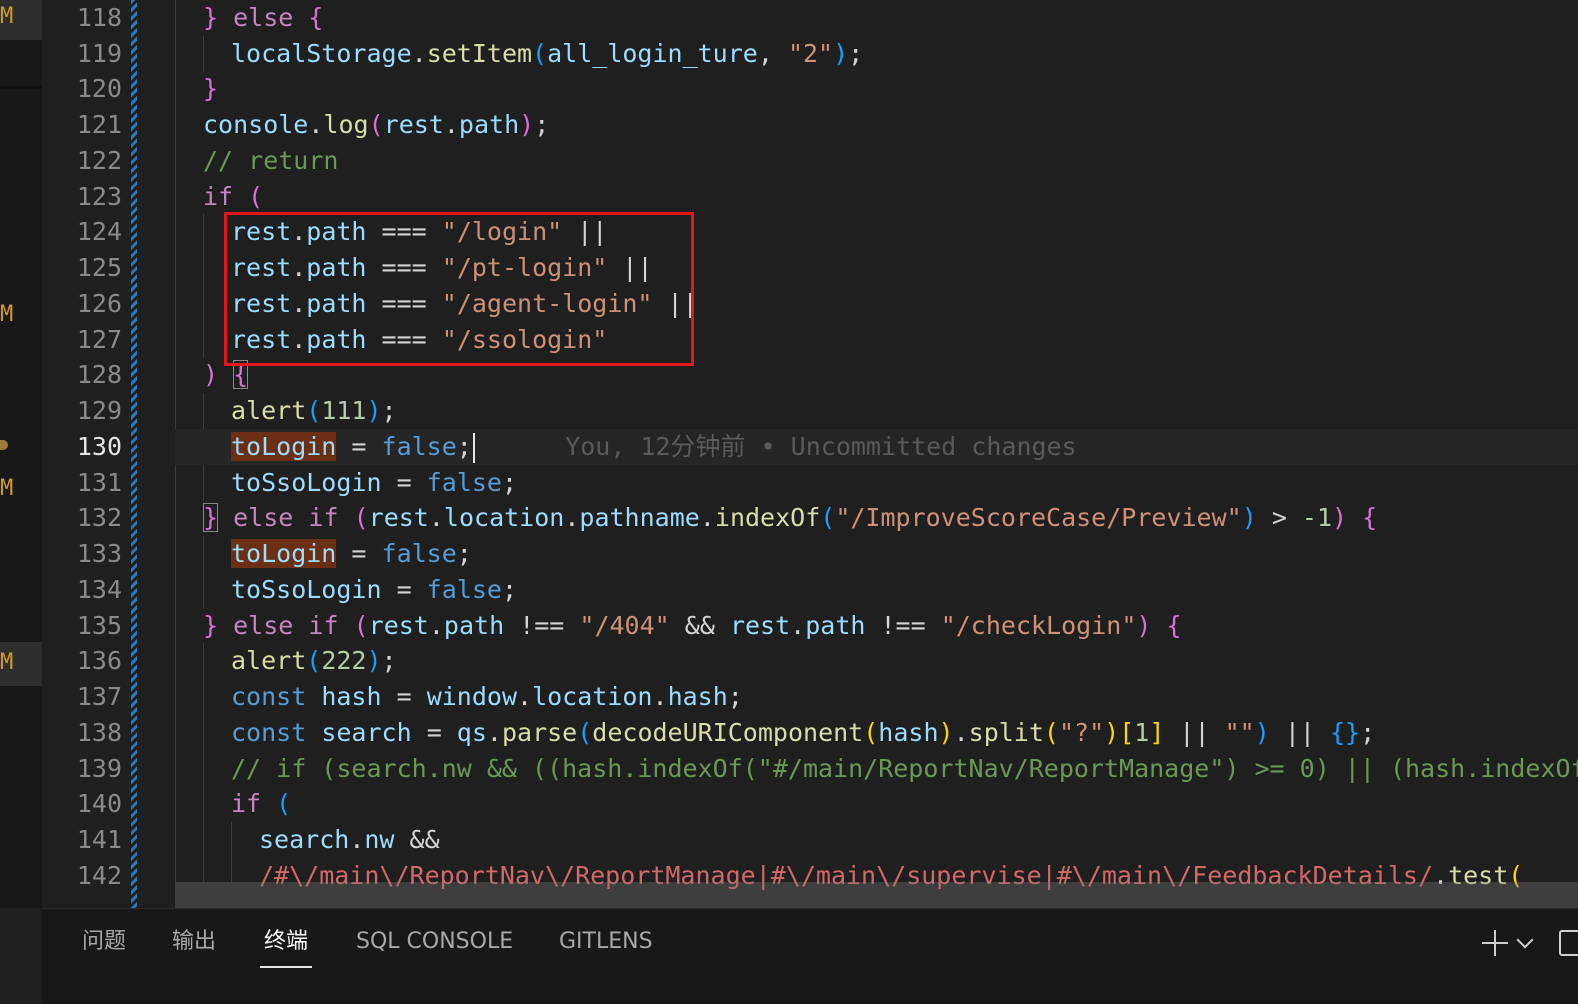  I want to click on git-change-bar, so click(134, 454).